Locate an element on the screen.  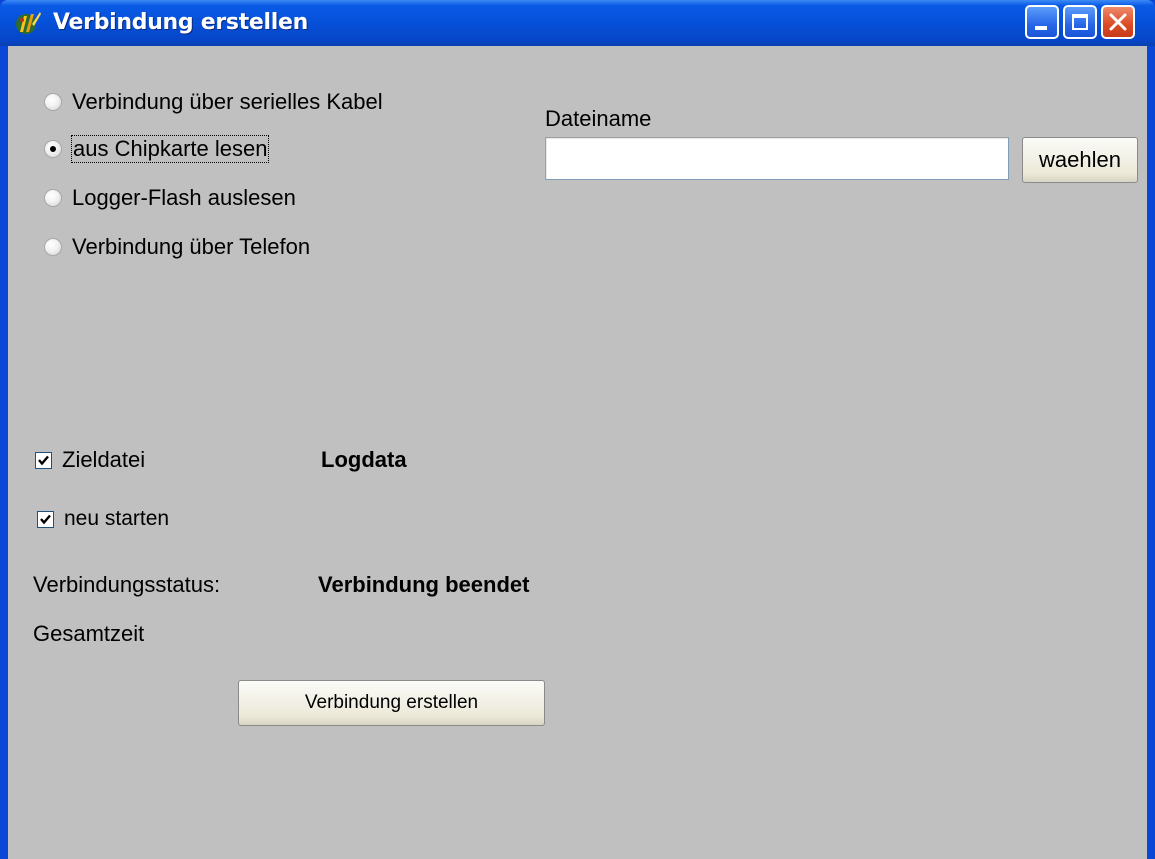
radio-chipcard: aus Chipkarte lesen is located at coordinates (152, 149).